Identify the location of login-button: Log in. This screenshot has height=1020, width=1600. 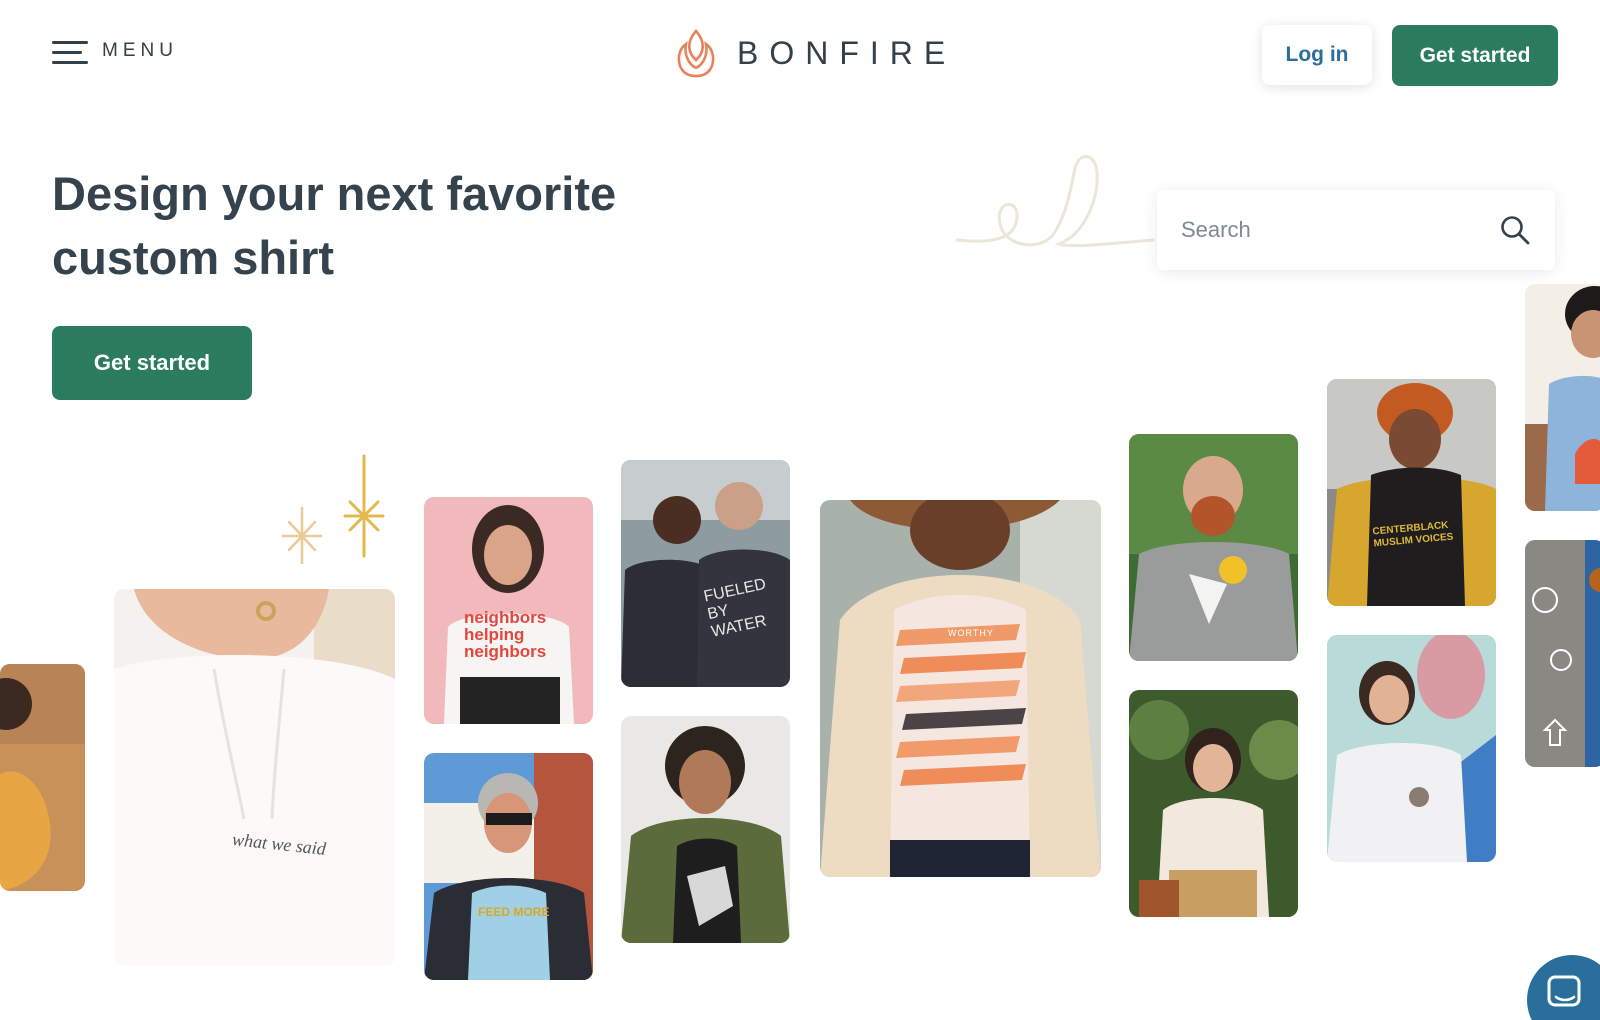
(1317, 55).